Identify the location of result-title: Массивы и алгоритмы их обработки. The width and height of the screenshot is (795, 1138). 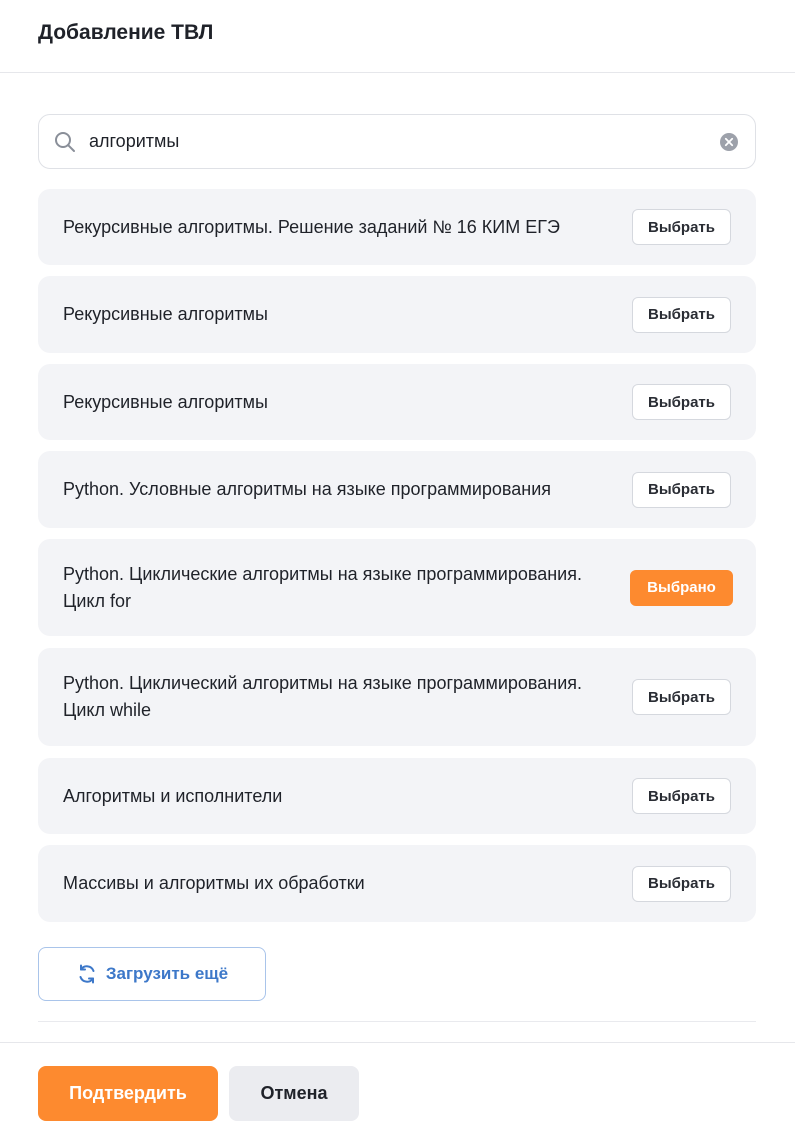
(214, 883).